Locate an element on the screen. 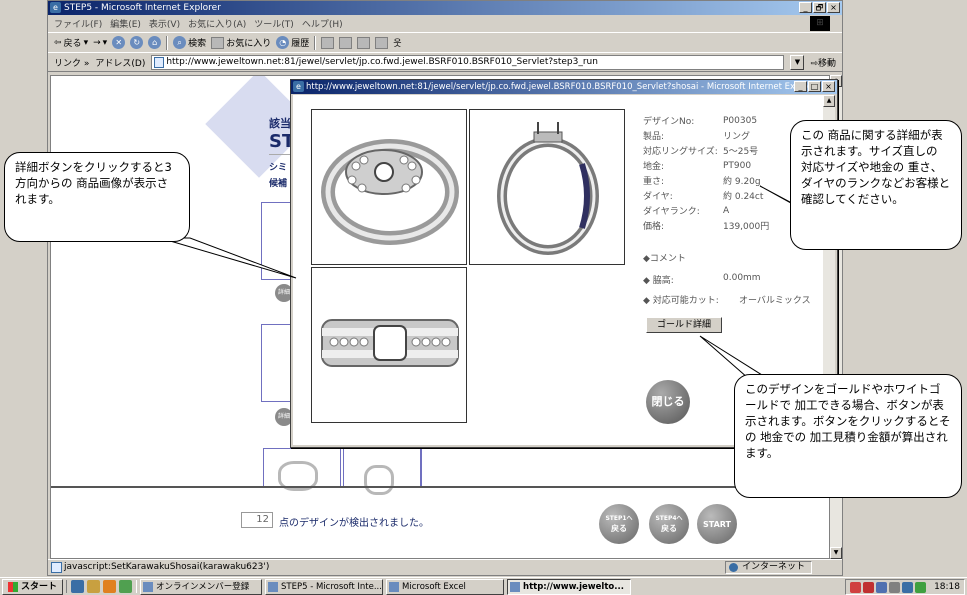 The width and height of the screenshot is (967, 595). forward-arrow-icon: → is located at coordinates (97, 42).